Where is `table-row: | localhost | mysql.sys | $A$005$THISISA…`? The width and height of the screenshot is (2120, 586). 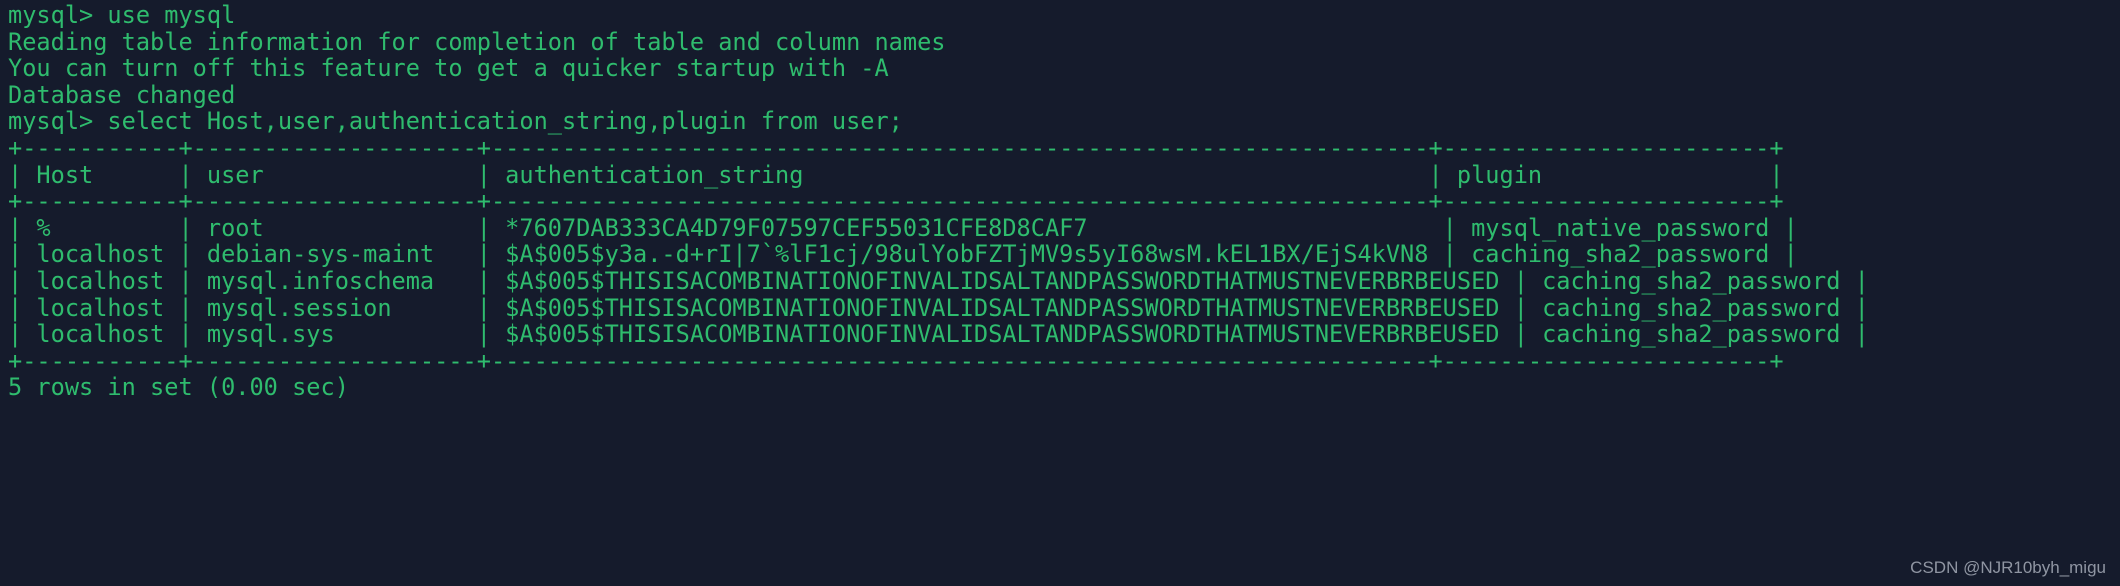
table-row: | localhost | mysql.sys | $A$005$THISISA… is located at coordinates (938, 334).